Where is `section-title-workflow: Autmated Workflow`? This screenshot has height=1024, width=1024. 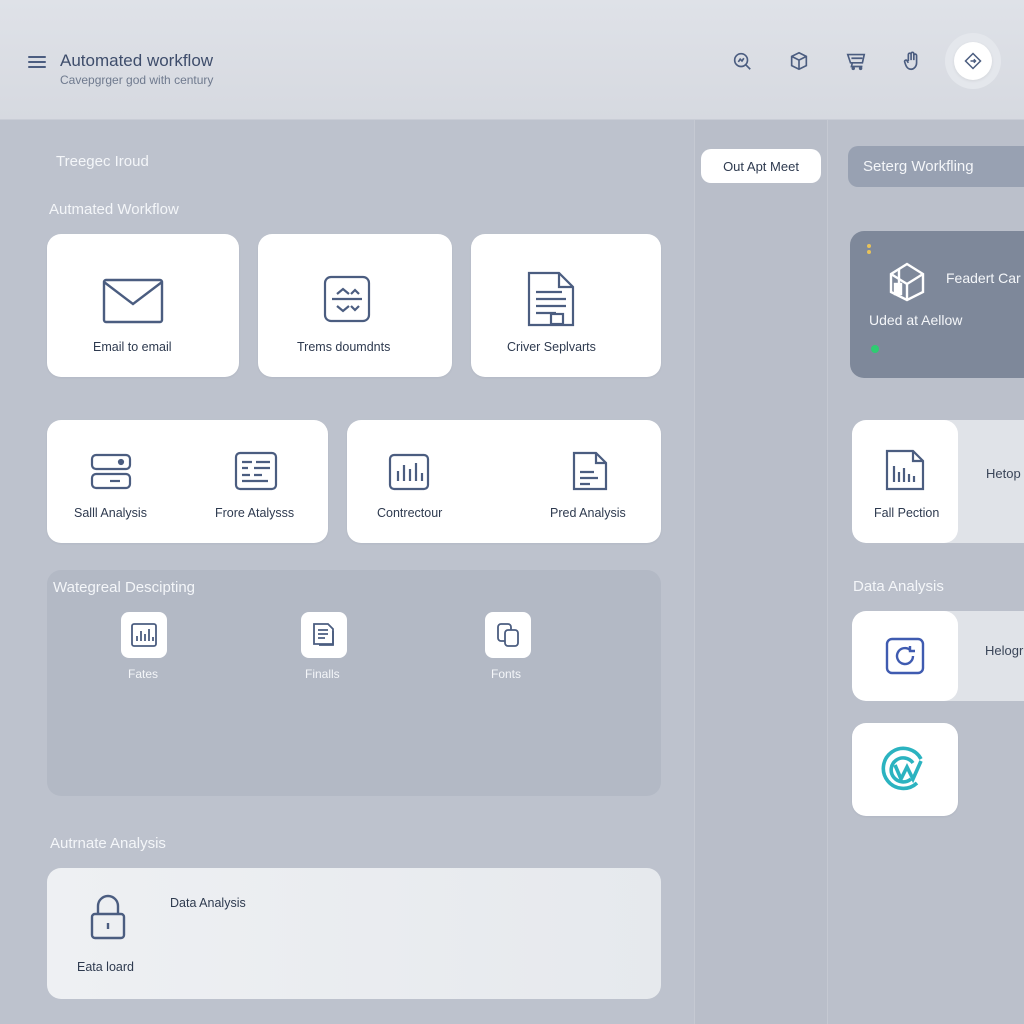 section-title-workflow: Autmated Workflow is located at coordinates (114, 209).